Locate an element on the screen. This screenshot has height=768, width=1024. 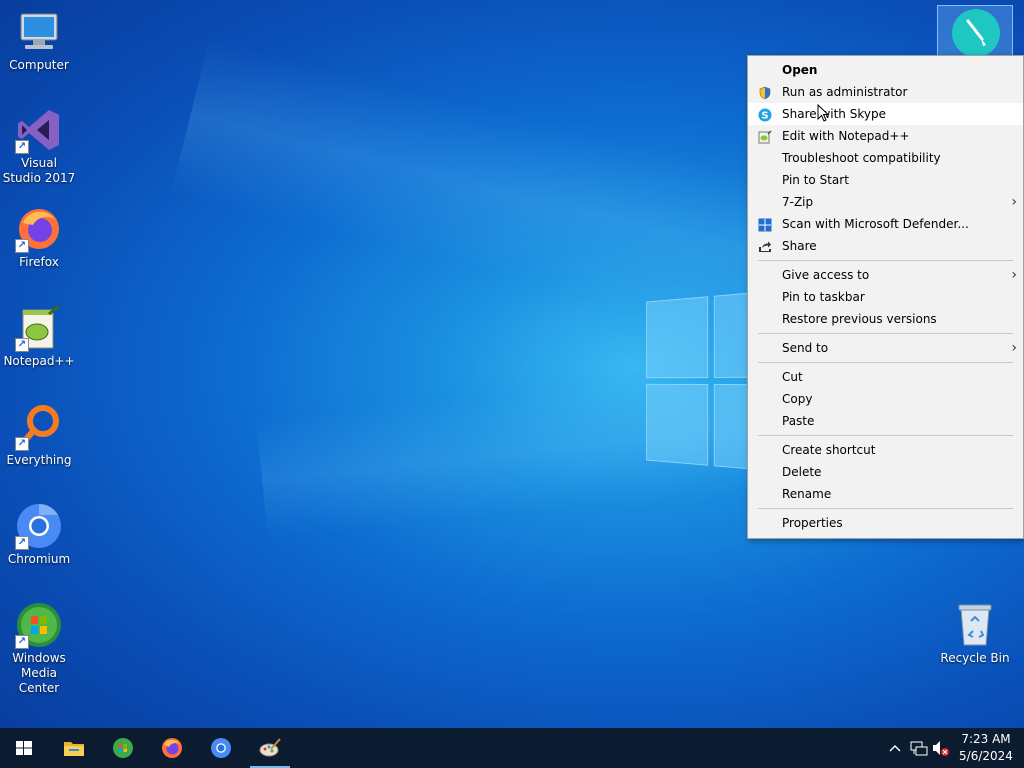
desktop-icon-label: Notepad++ is located at coordinates (39, 361).